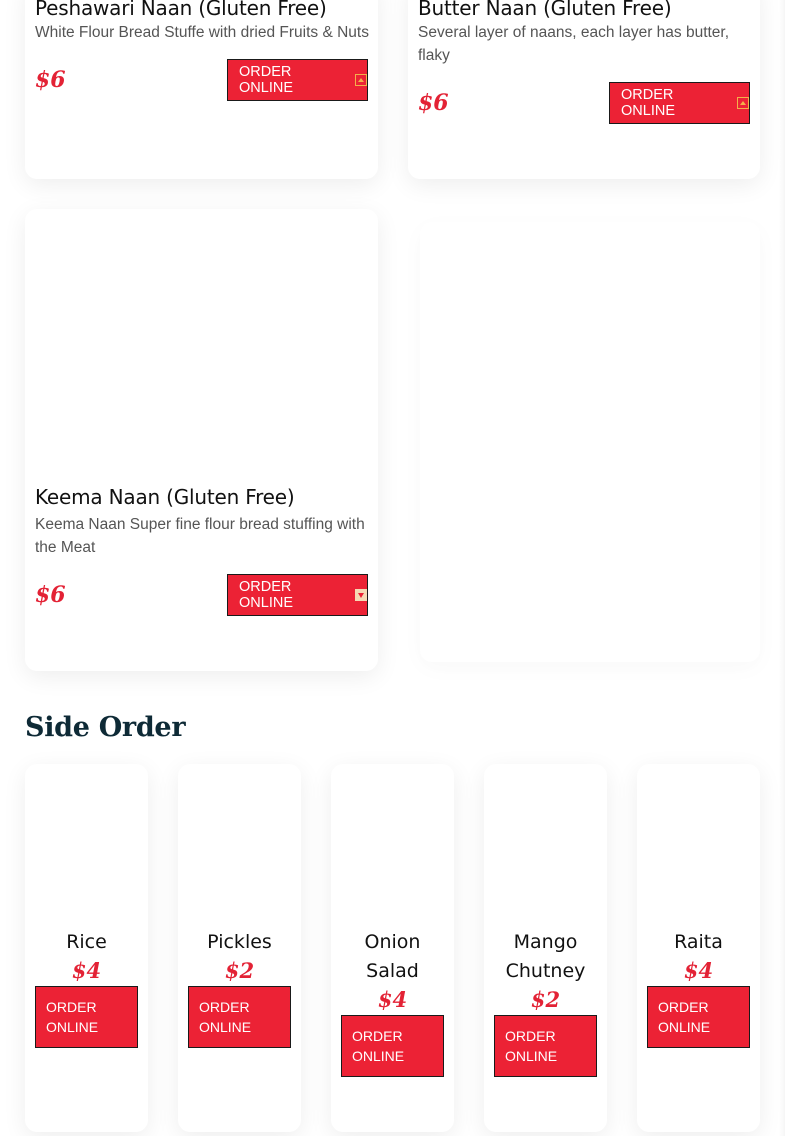 The height and width of the screenshot is (1136, 785). I want to click on side-card-raita: Raita $4 ORDER ONLINE, so click(698, 948).